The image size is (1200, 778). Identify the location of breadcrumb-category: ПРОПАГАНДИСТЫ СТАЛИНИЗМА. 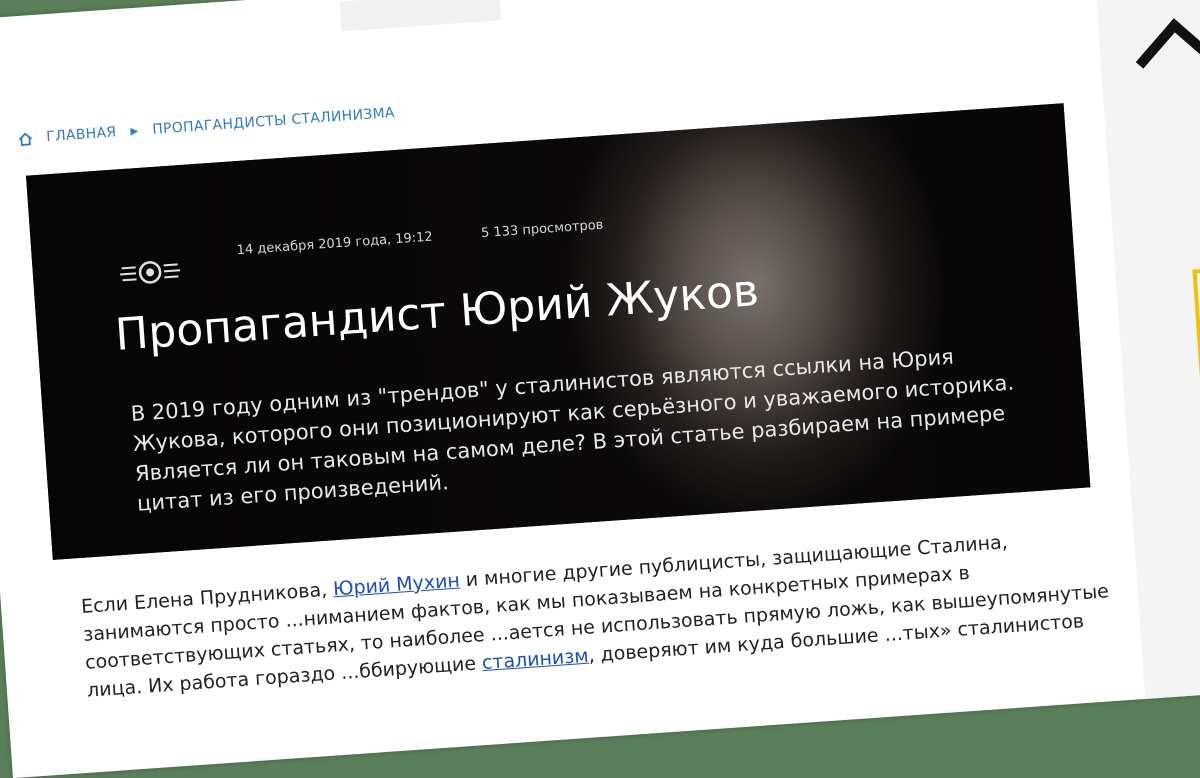
(274, 121).